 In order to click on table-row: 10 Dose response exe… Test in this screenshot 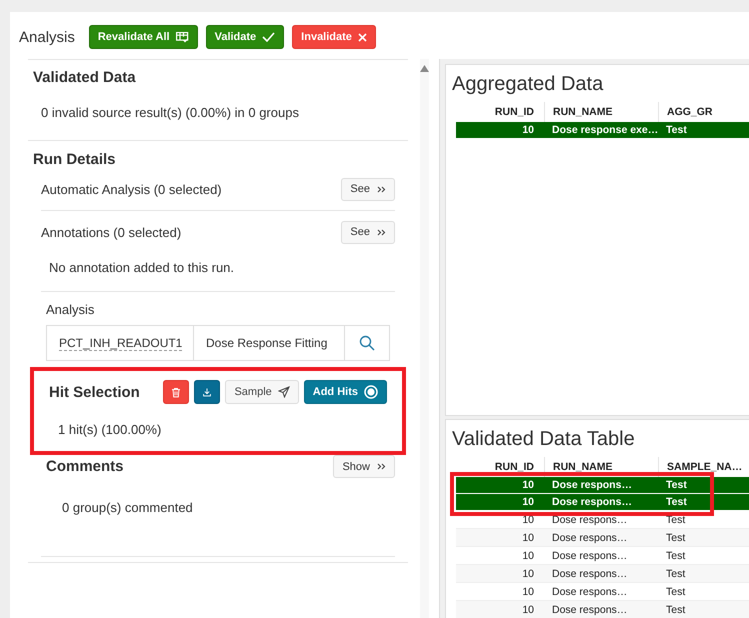, I will do `click(602, 130)`.